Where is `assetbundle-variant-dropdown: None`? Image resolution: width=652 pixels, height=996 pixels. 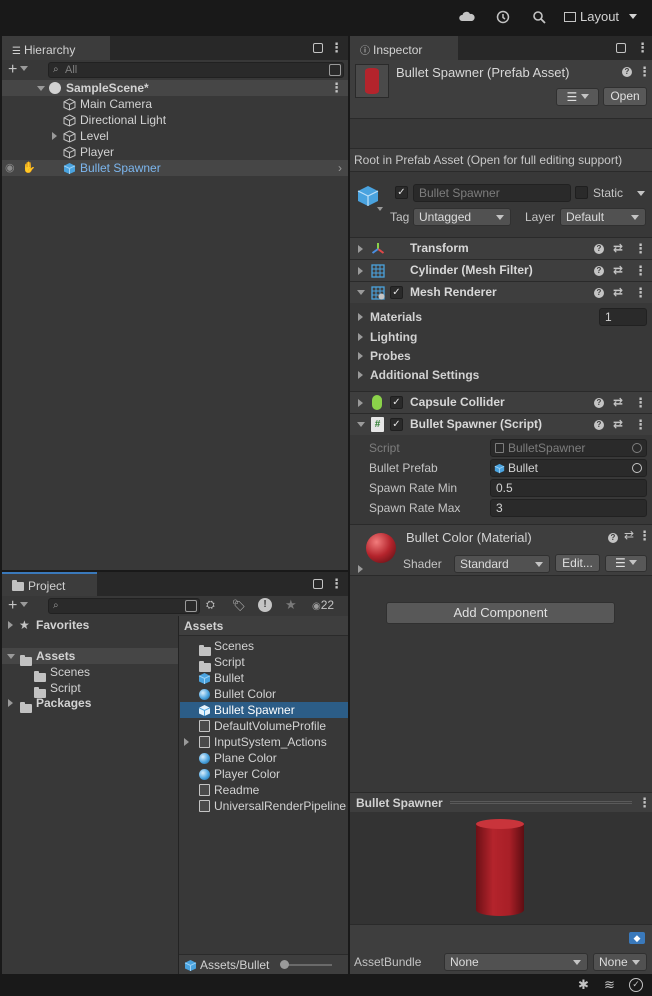
assetbundle-variant-dropdown: None is located at coordinates (620, 962).